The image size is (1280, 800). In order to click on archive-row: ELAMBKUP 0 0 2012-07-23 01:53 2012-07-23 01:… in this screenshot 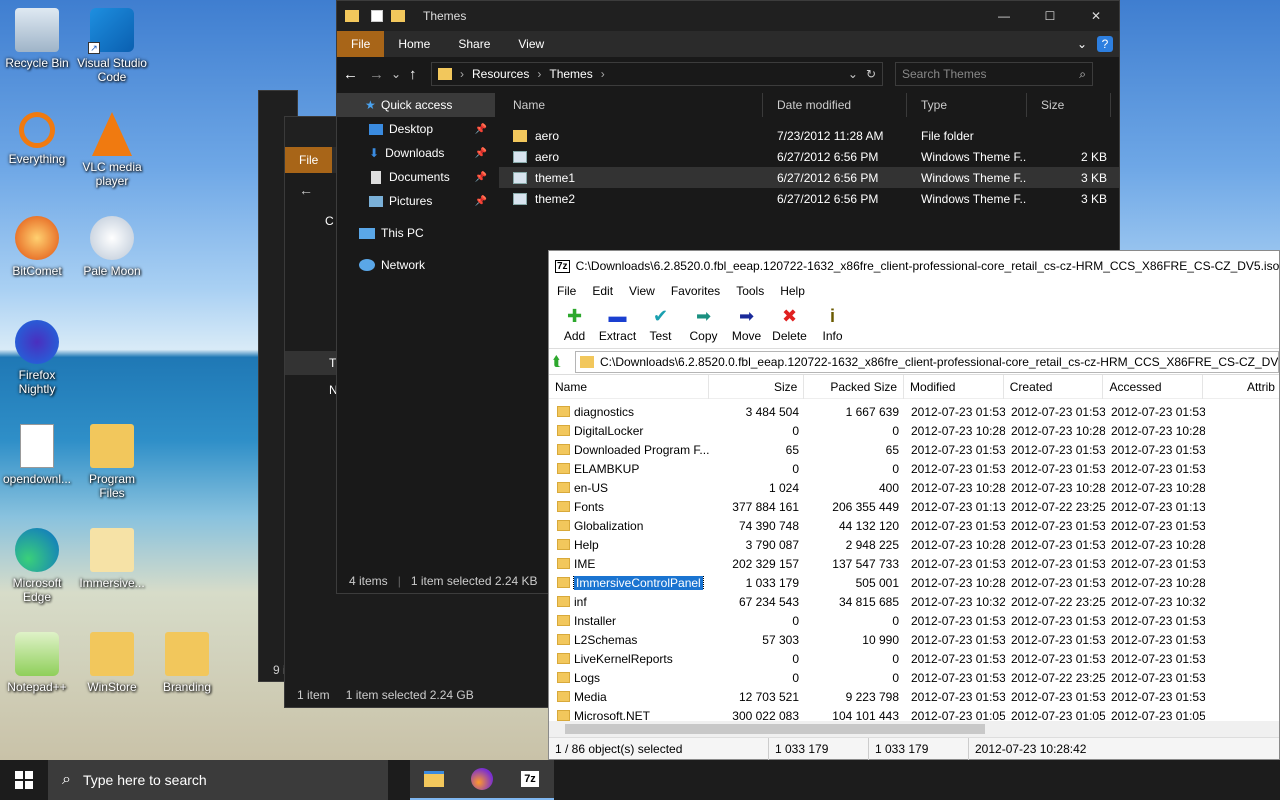, I will do `click(914, 468)`.